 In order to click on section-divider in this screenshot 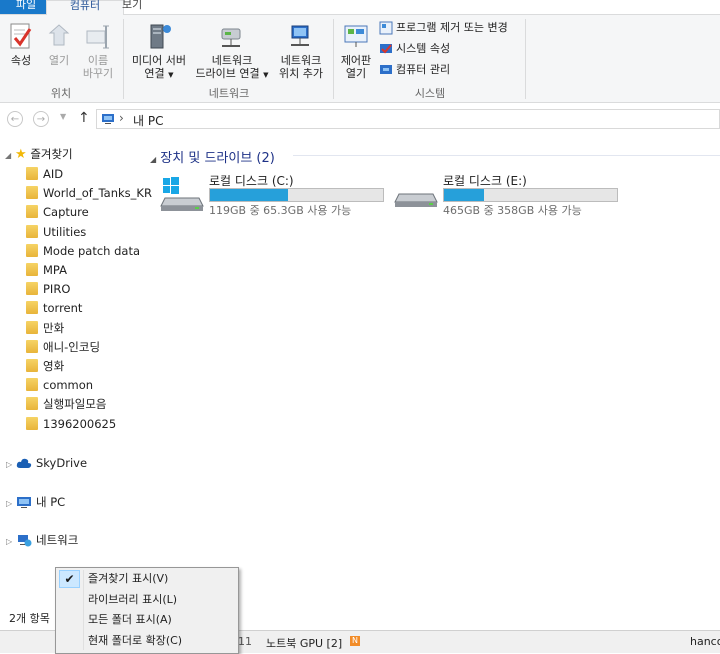, I will do `click(506, 155)`.